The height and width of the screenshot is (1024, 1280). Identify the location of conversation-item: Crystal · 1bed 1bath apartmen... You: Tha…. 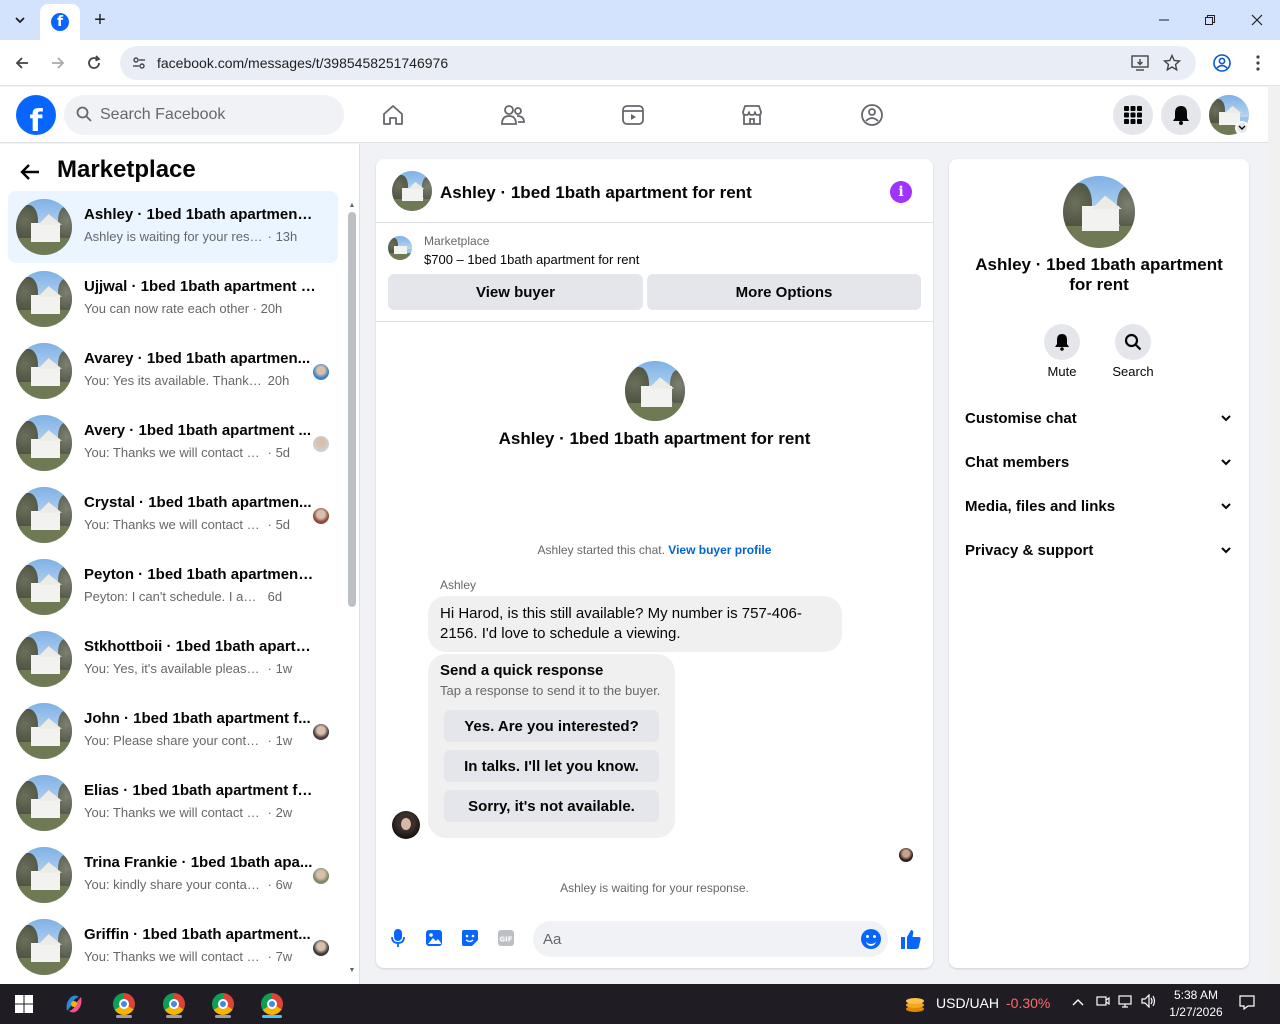
(173, 515).